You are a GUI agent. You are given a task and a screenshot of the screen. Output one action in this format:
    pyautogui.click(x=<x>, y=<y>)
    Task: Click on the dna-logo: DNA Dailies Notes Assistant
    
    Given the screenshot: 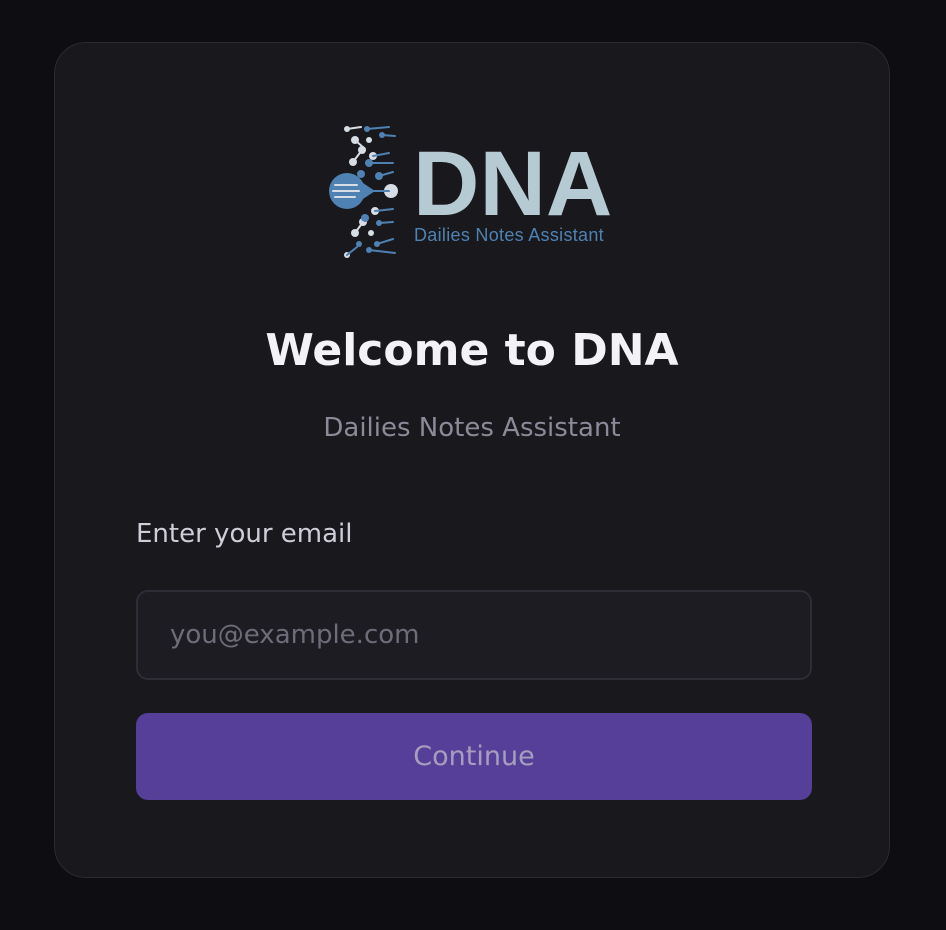 What is the action you would take?
    pyautogui.click(x=477, y=191)
    